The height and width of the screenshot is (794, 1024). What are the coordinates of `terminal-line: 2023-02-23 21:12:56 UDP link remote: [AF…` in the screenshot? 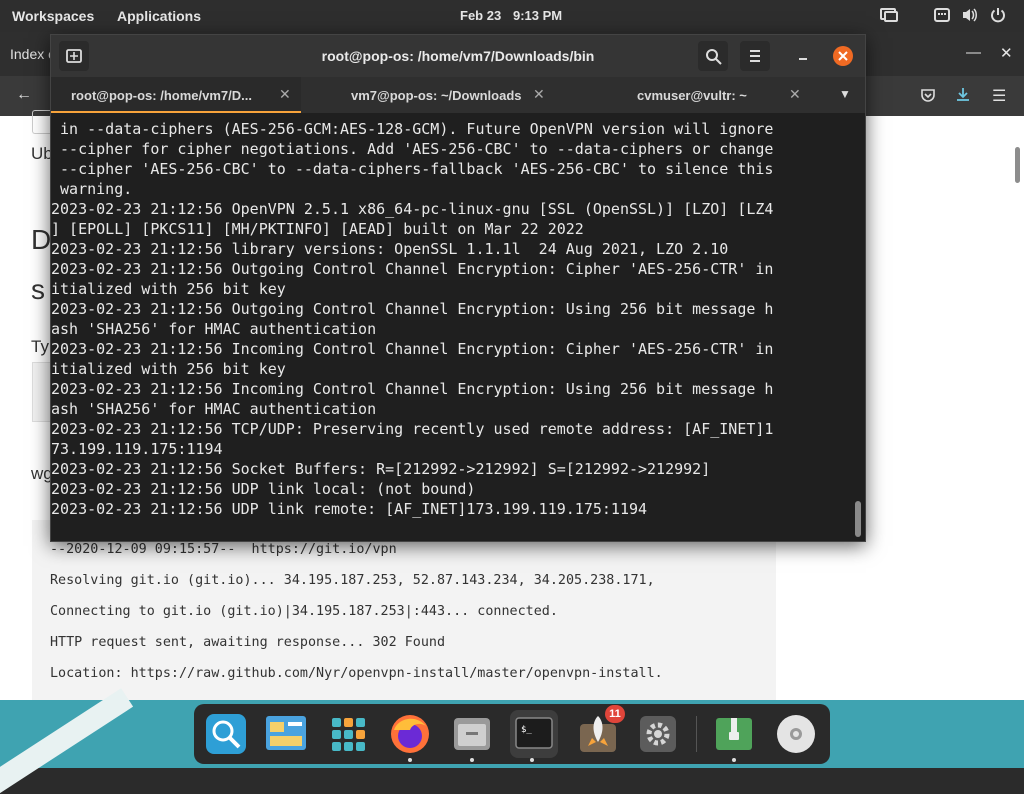 It's located at (349, 509).